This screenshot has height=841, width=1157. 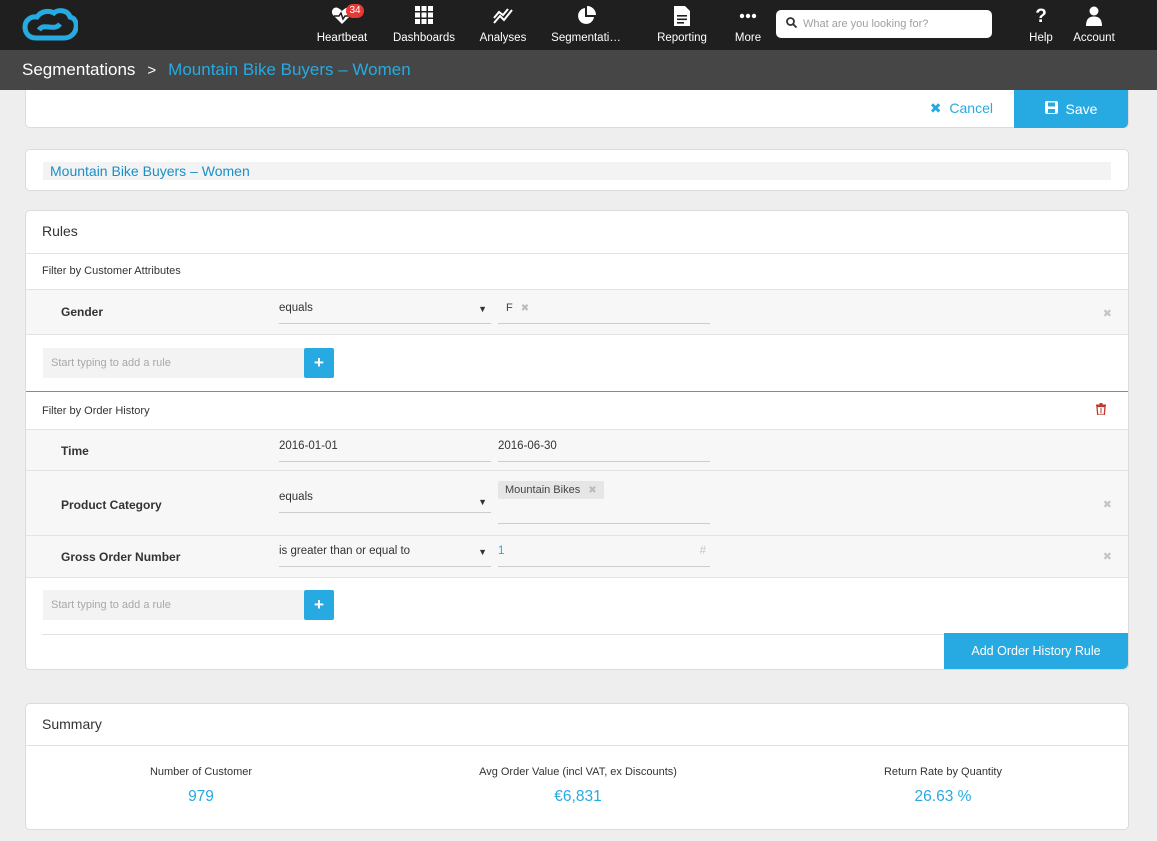 I want to click on close-icon: ✖, so click(x=935, y=108).